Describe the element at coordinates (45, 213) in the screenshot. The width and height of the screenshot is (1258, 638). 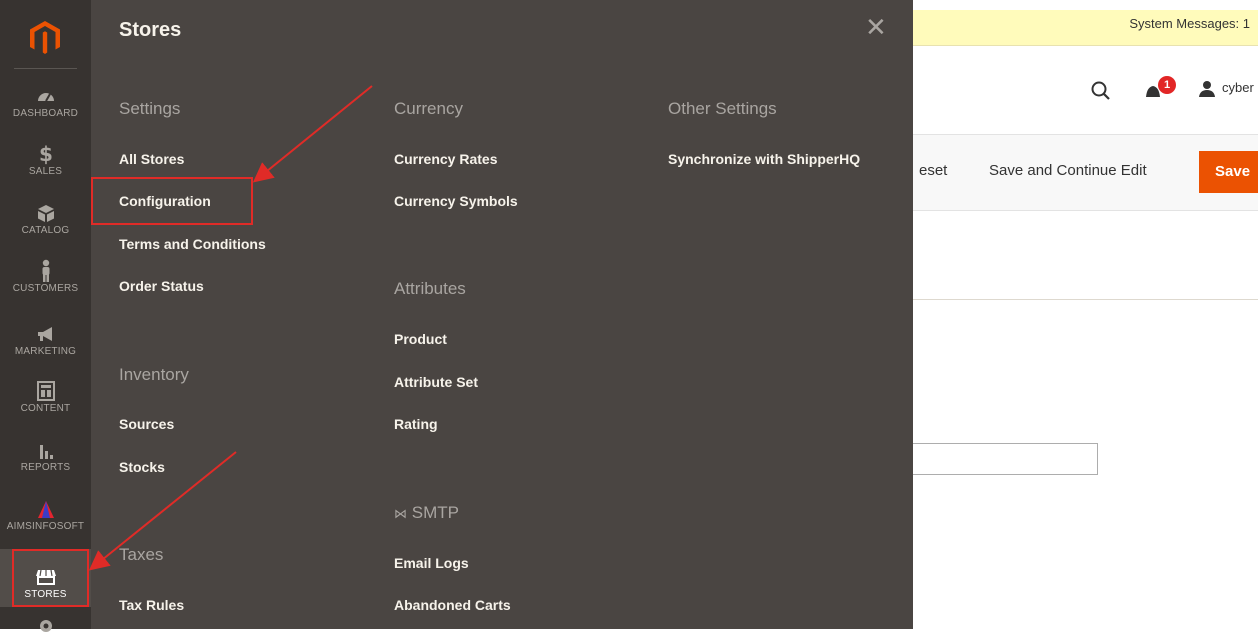
I see `box-icon` at that location.